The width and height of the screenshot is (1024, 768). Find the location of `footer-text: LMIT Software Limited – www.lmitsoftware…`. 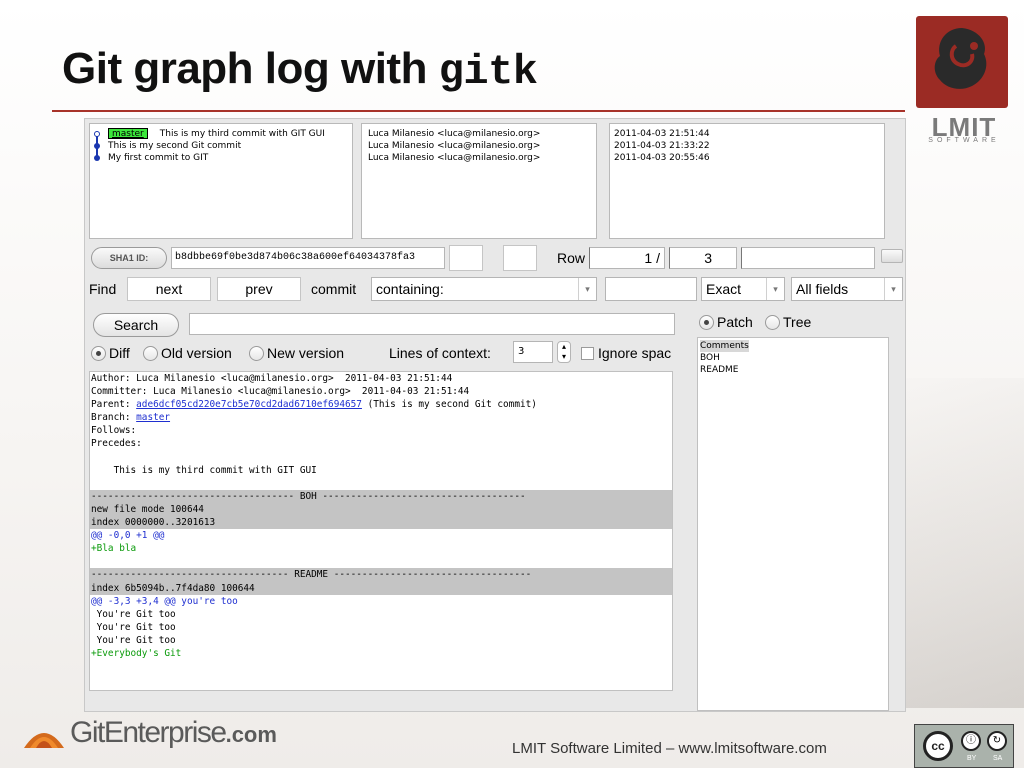

footer-text: LMIT Software Limited – www.lmitsoftware… is located at coordinates (669, 748).